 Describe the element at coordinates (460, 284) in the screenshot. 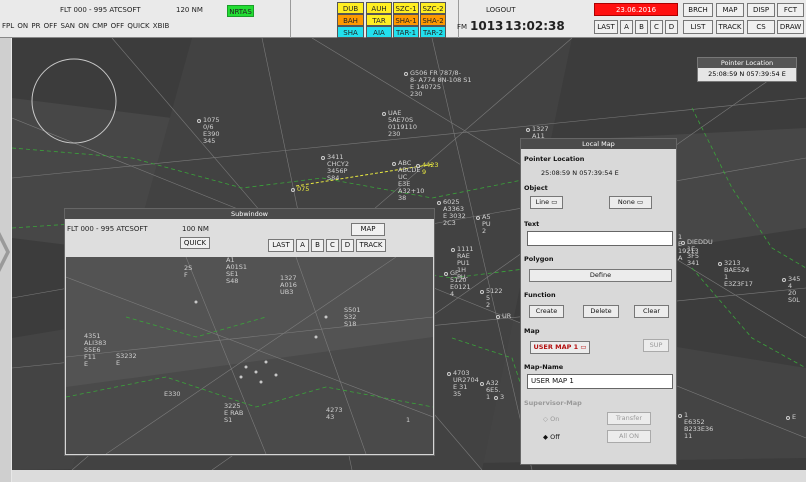

I see `track-label: GF 5120 E0121 4` at that location.